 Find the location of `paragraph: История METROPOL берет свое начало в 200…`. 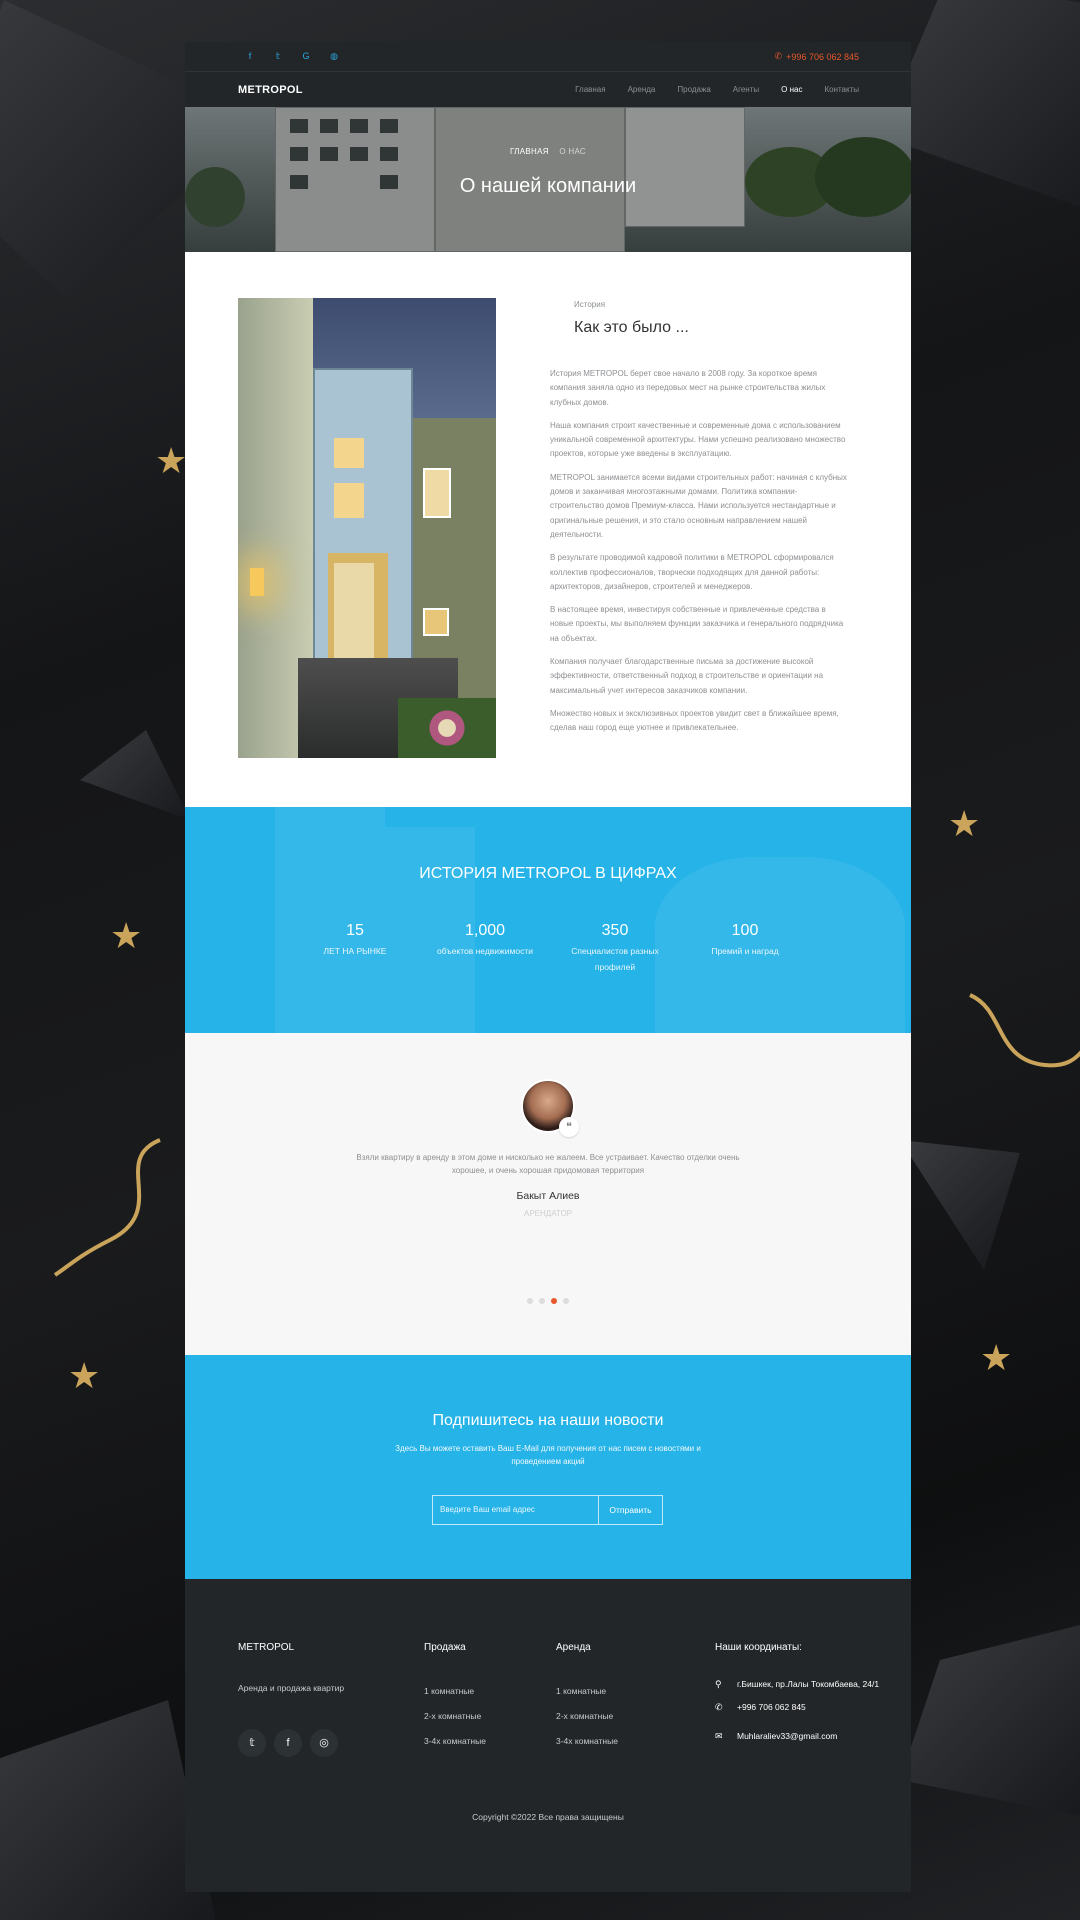

paragraph: История METROPOL берет свое начало в 200… is located at coordinates (688, 388).